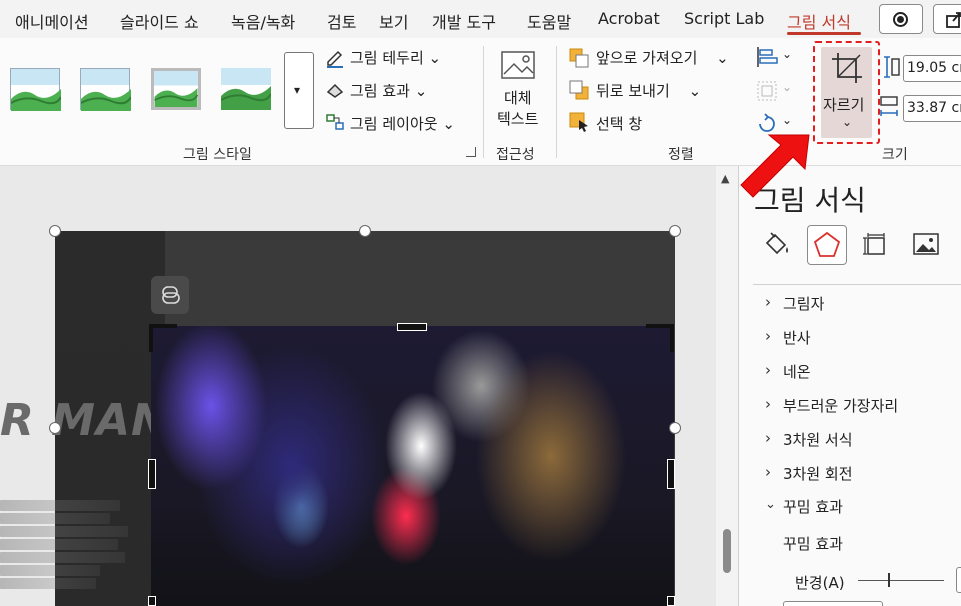 Image resolution: width=961 pixels, height=606 pixels. I want to click on section-3d-format: › 3차원 서식, so click(860, 440).